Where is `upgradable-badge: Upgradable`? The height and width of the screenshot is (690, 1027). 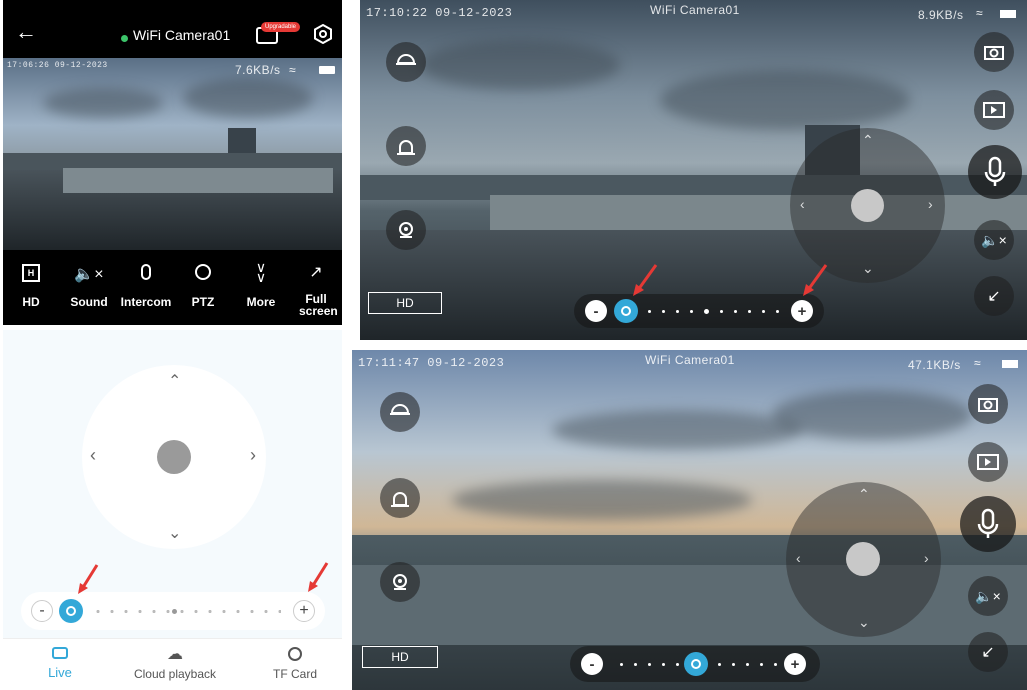 upgradable-badge: Upgradable is located at coordinates (281, 27).